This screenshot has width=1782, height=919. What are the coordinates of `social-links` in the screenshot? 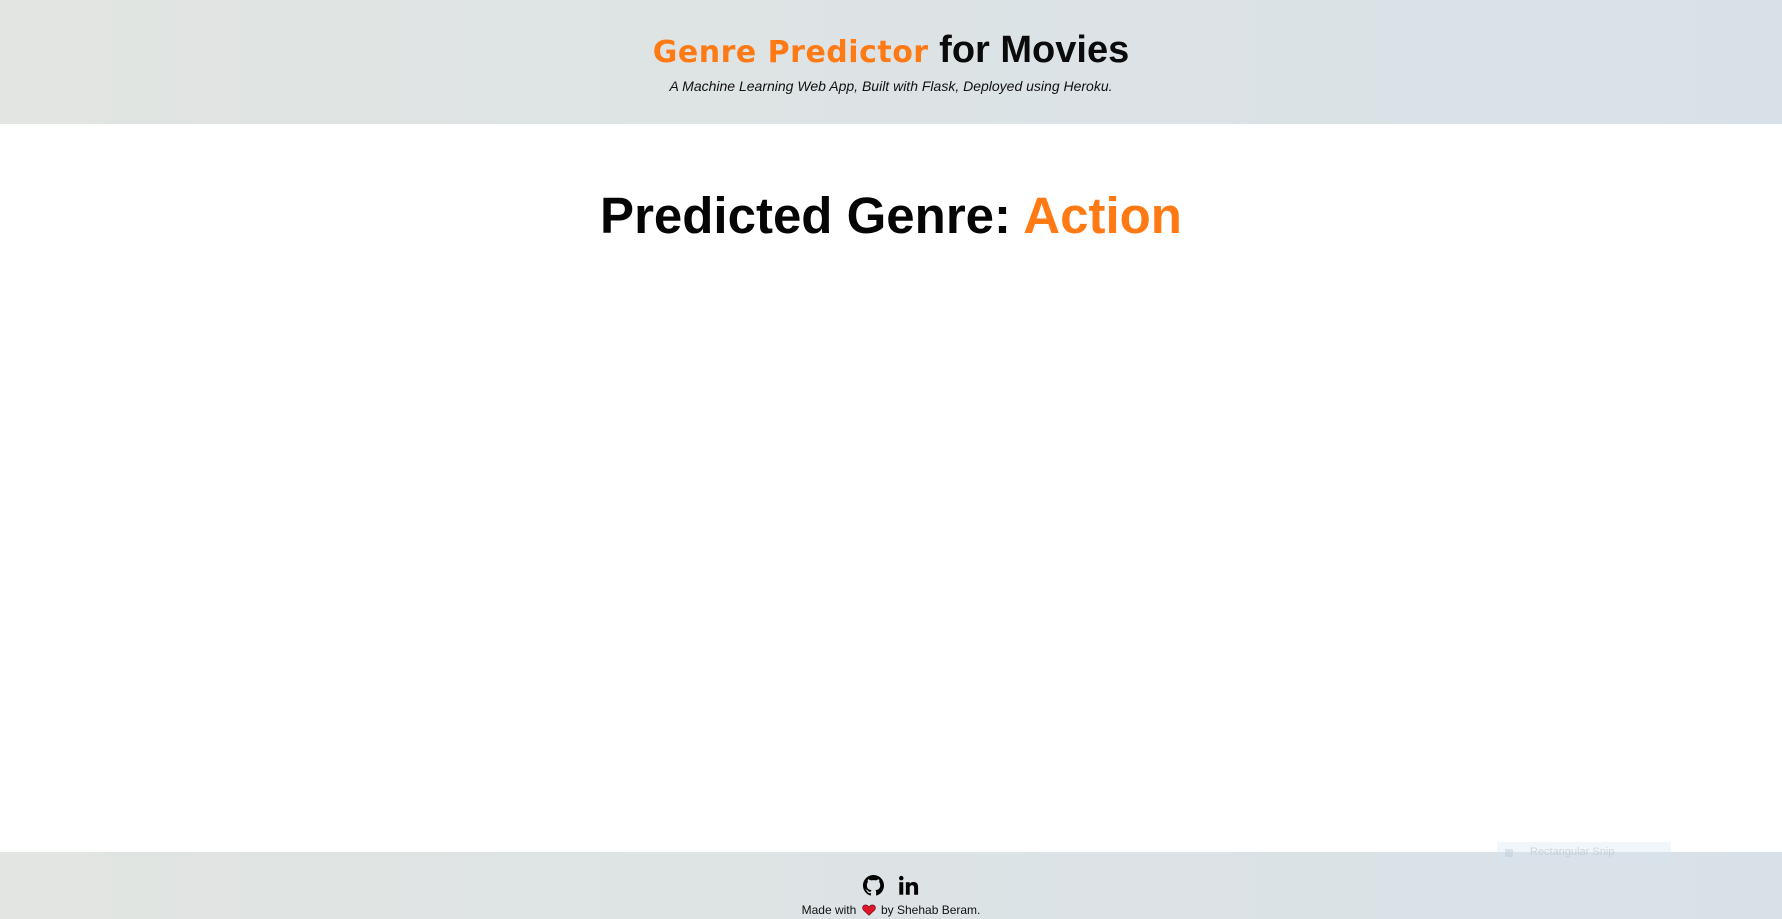 It's located at (891, 885).